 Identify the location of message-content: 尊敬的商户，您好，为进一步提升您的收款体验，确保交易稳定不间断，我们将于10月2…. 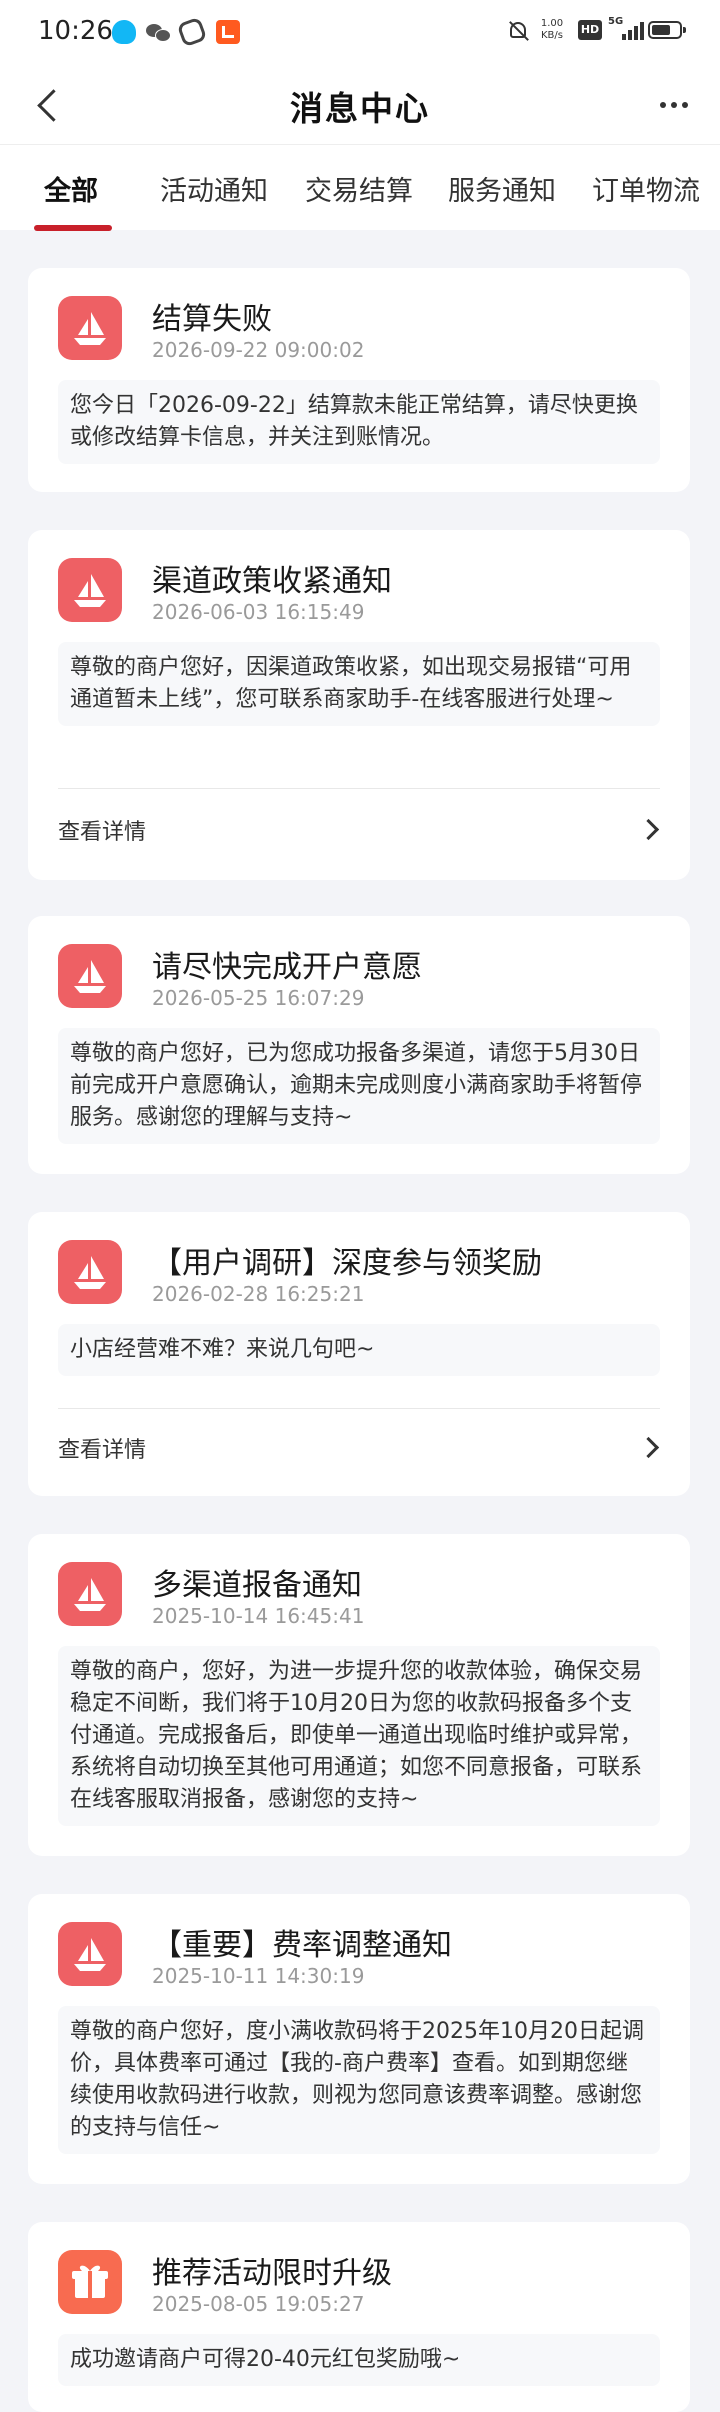
(359, 1736).